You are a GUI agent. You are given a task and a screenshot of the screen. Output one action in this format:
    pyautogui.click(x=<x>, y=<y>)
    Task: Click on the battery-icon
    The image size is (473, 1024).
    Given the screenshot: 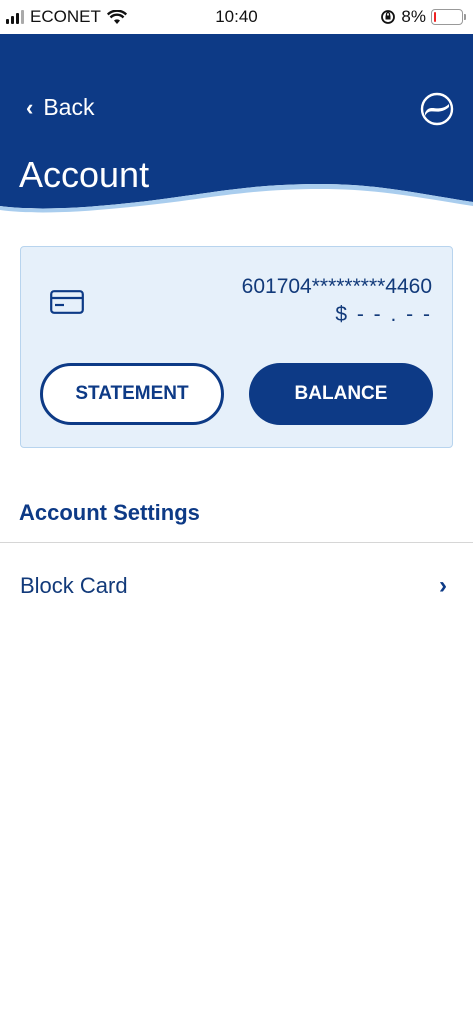 What is the action you would take?
    pyautogui.click(x=448, y=17)
    